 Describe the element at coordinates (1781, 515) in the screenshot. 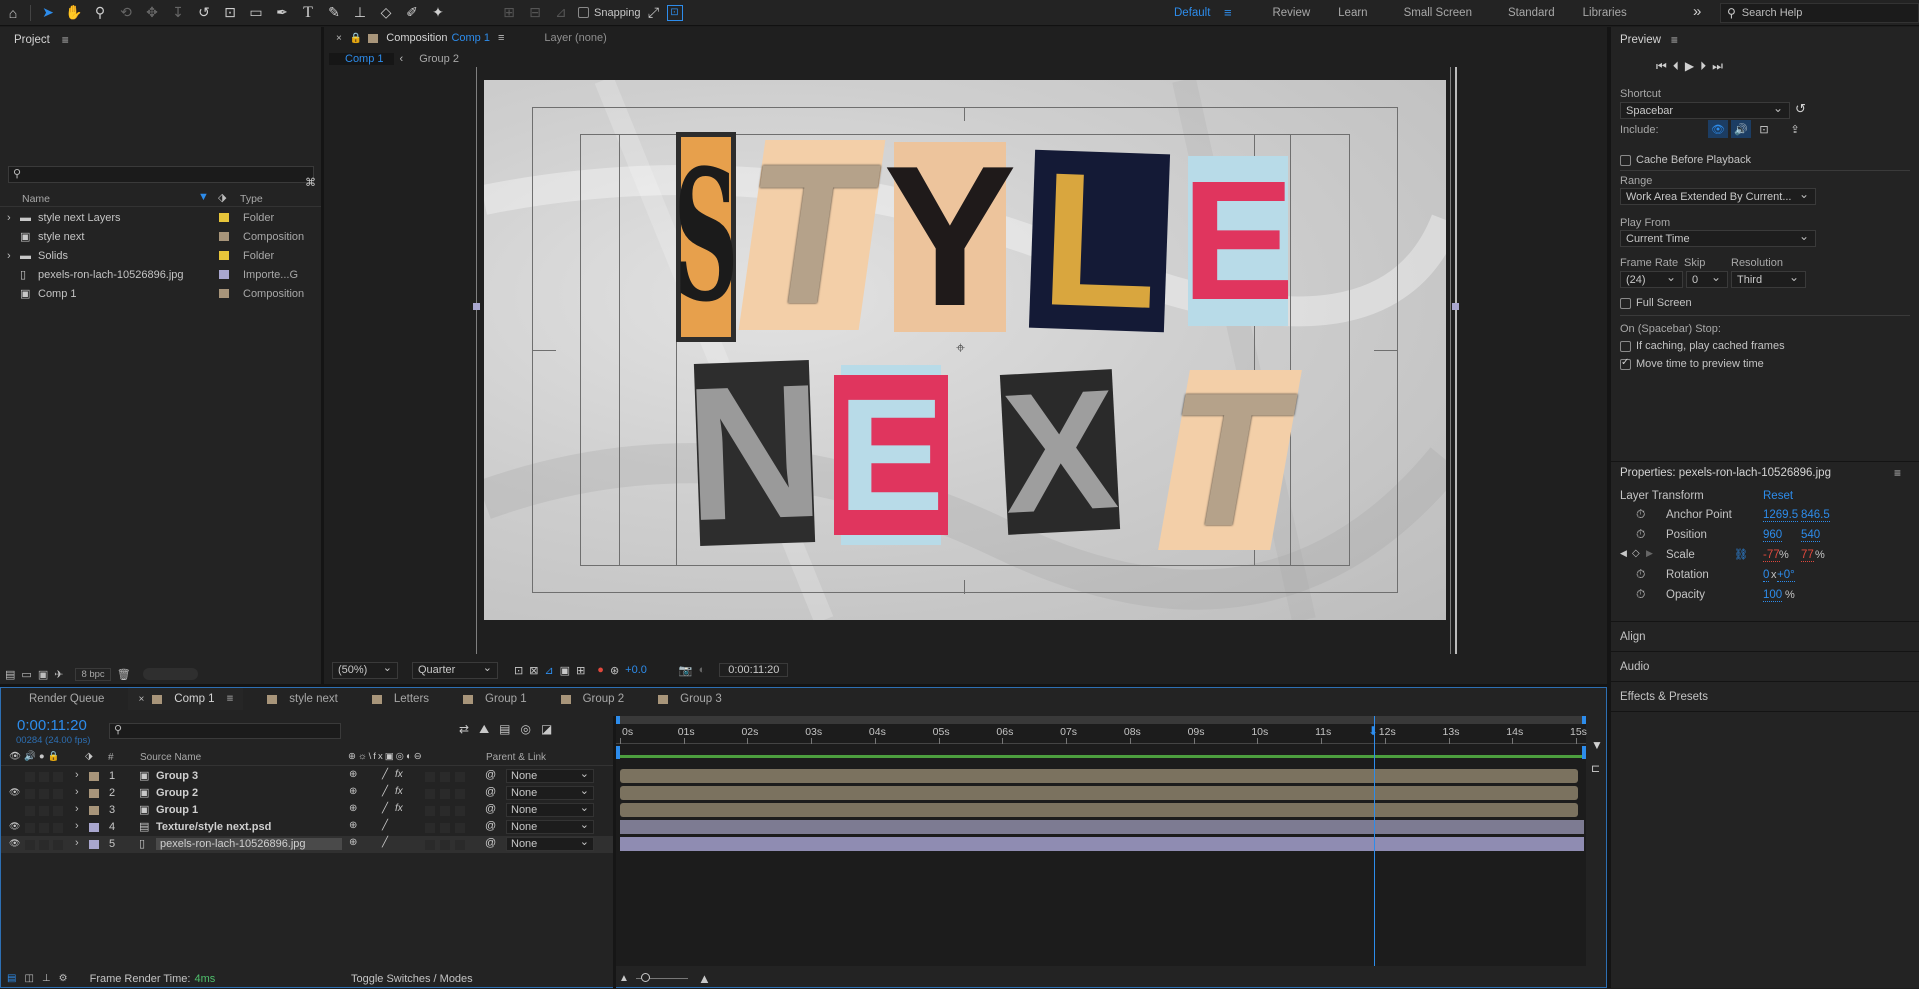

I see `property-value-1: 1269.5` at that location.